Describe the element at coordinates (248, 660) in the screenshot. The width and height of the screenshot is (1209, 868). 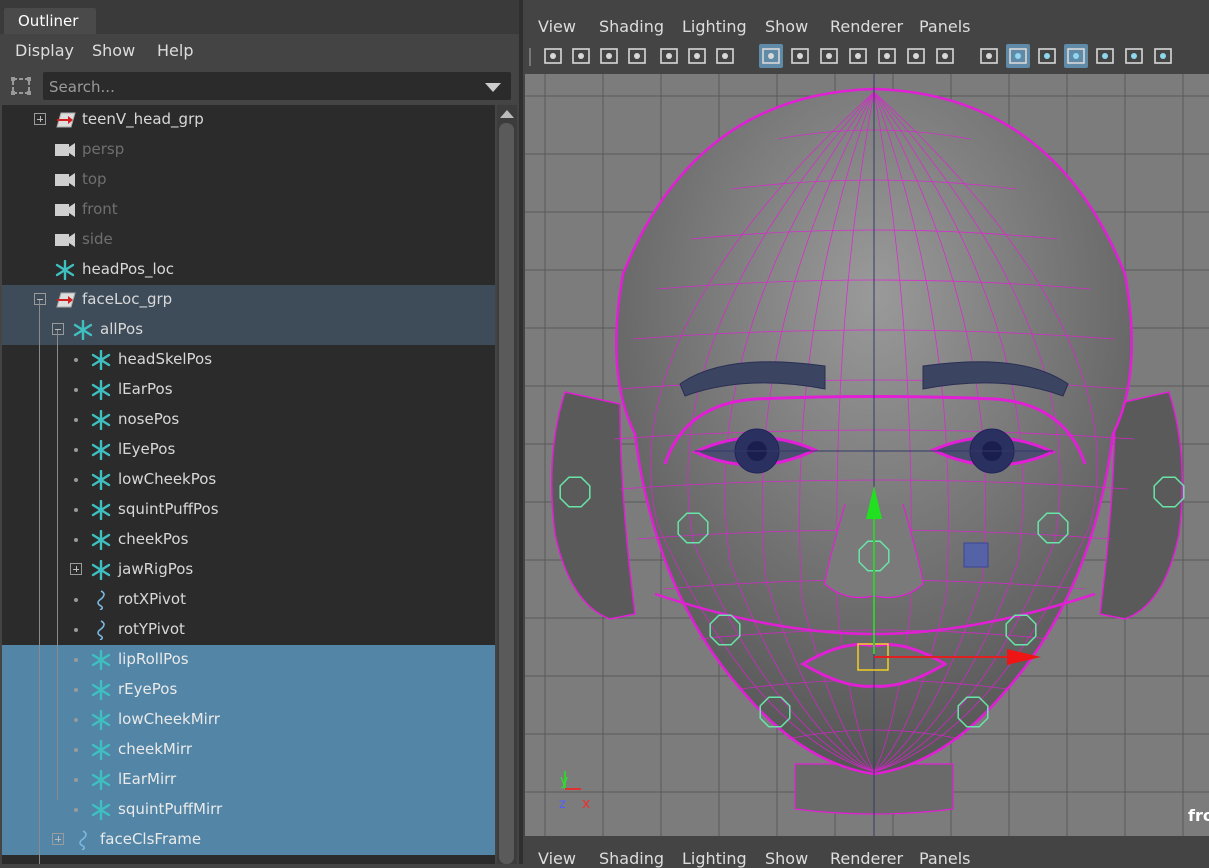
I see `outliner-item-lipRollPos: lipRollPos` at that location.